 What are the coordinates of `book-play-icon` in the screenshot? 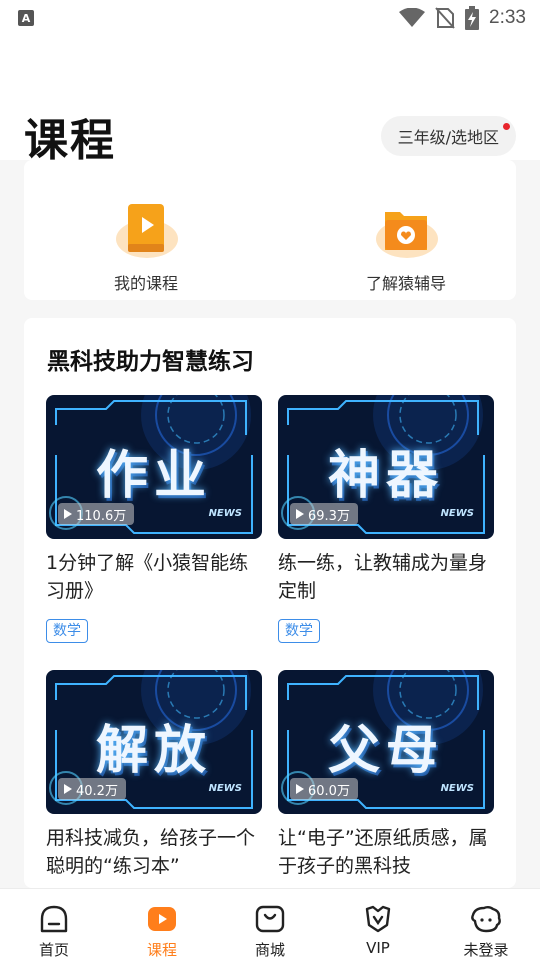 It's located at (146, 228).